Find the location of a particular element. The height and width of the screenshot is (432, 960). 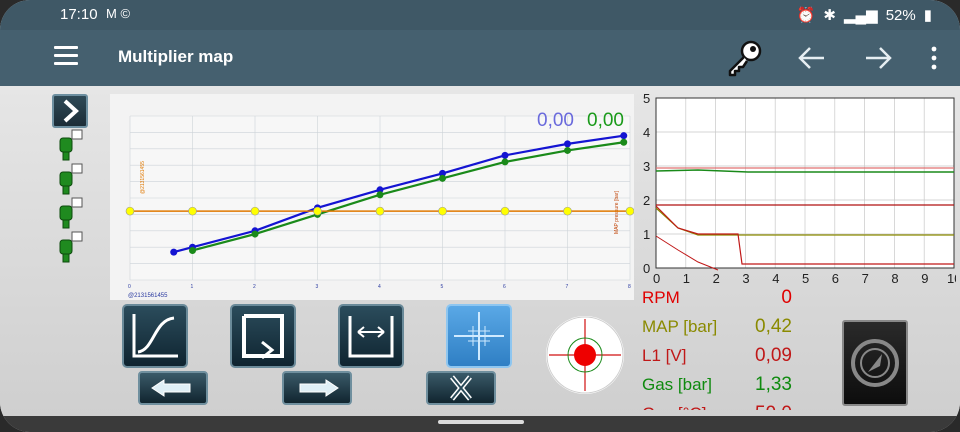

width-icon is located at coordinates (371, 337).